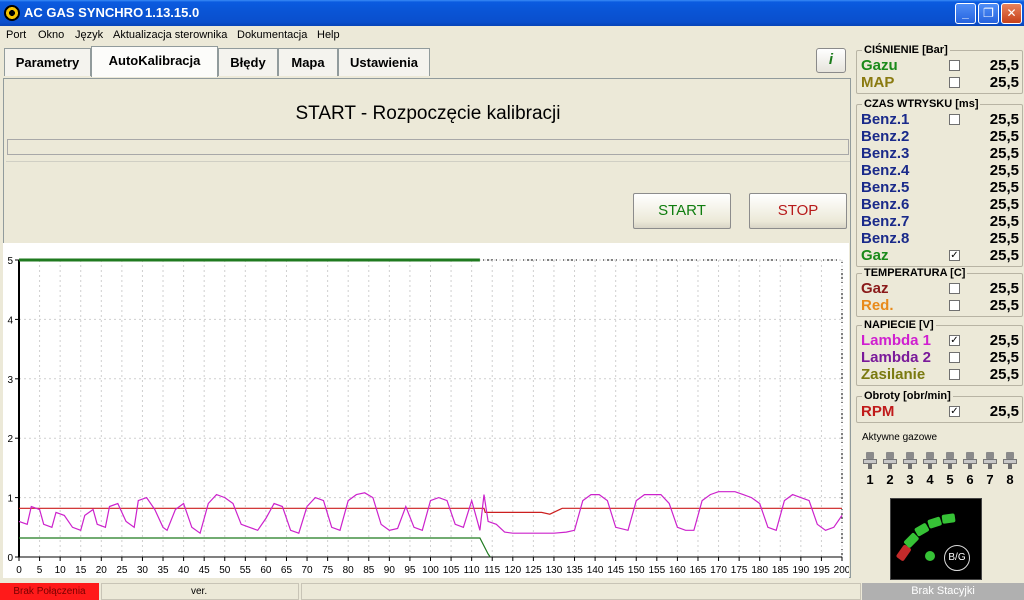 This screenshot has width=1024, height=600. Describe the element at coordinates (19, 570) in the screenshot. I see `x-tick-label: 0` at that location.